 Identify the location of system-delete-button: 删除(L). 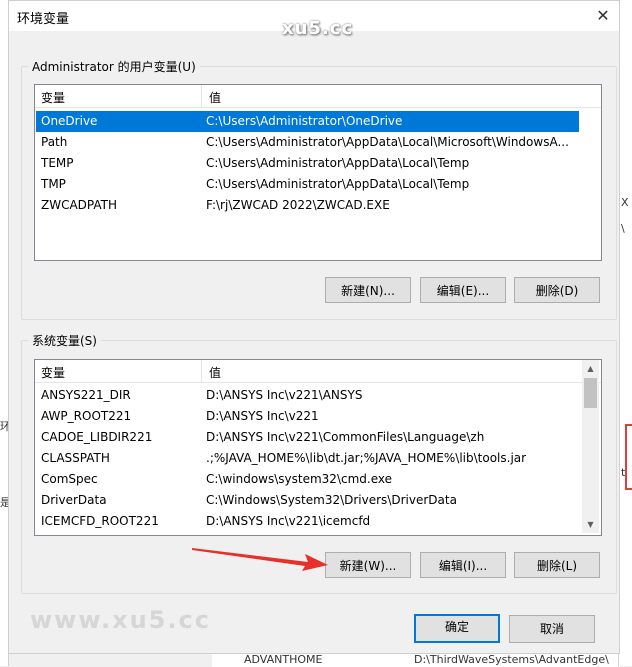
(557, 565).